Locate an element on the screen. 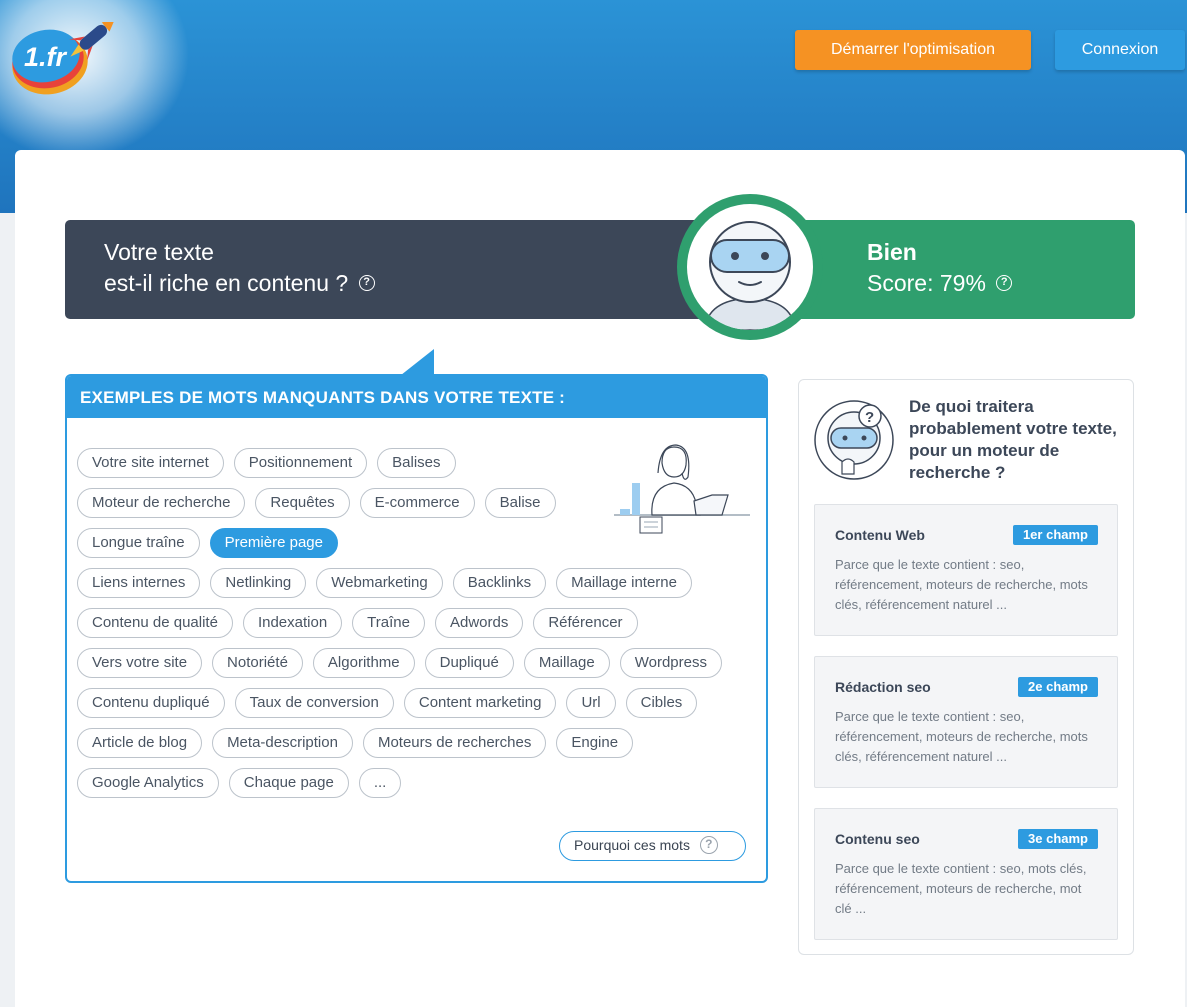 This screenshot has height=1007, width=1187. keyword-tag: Moteurs de recherches is located at coordinates (454, 743).